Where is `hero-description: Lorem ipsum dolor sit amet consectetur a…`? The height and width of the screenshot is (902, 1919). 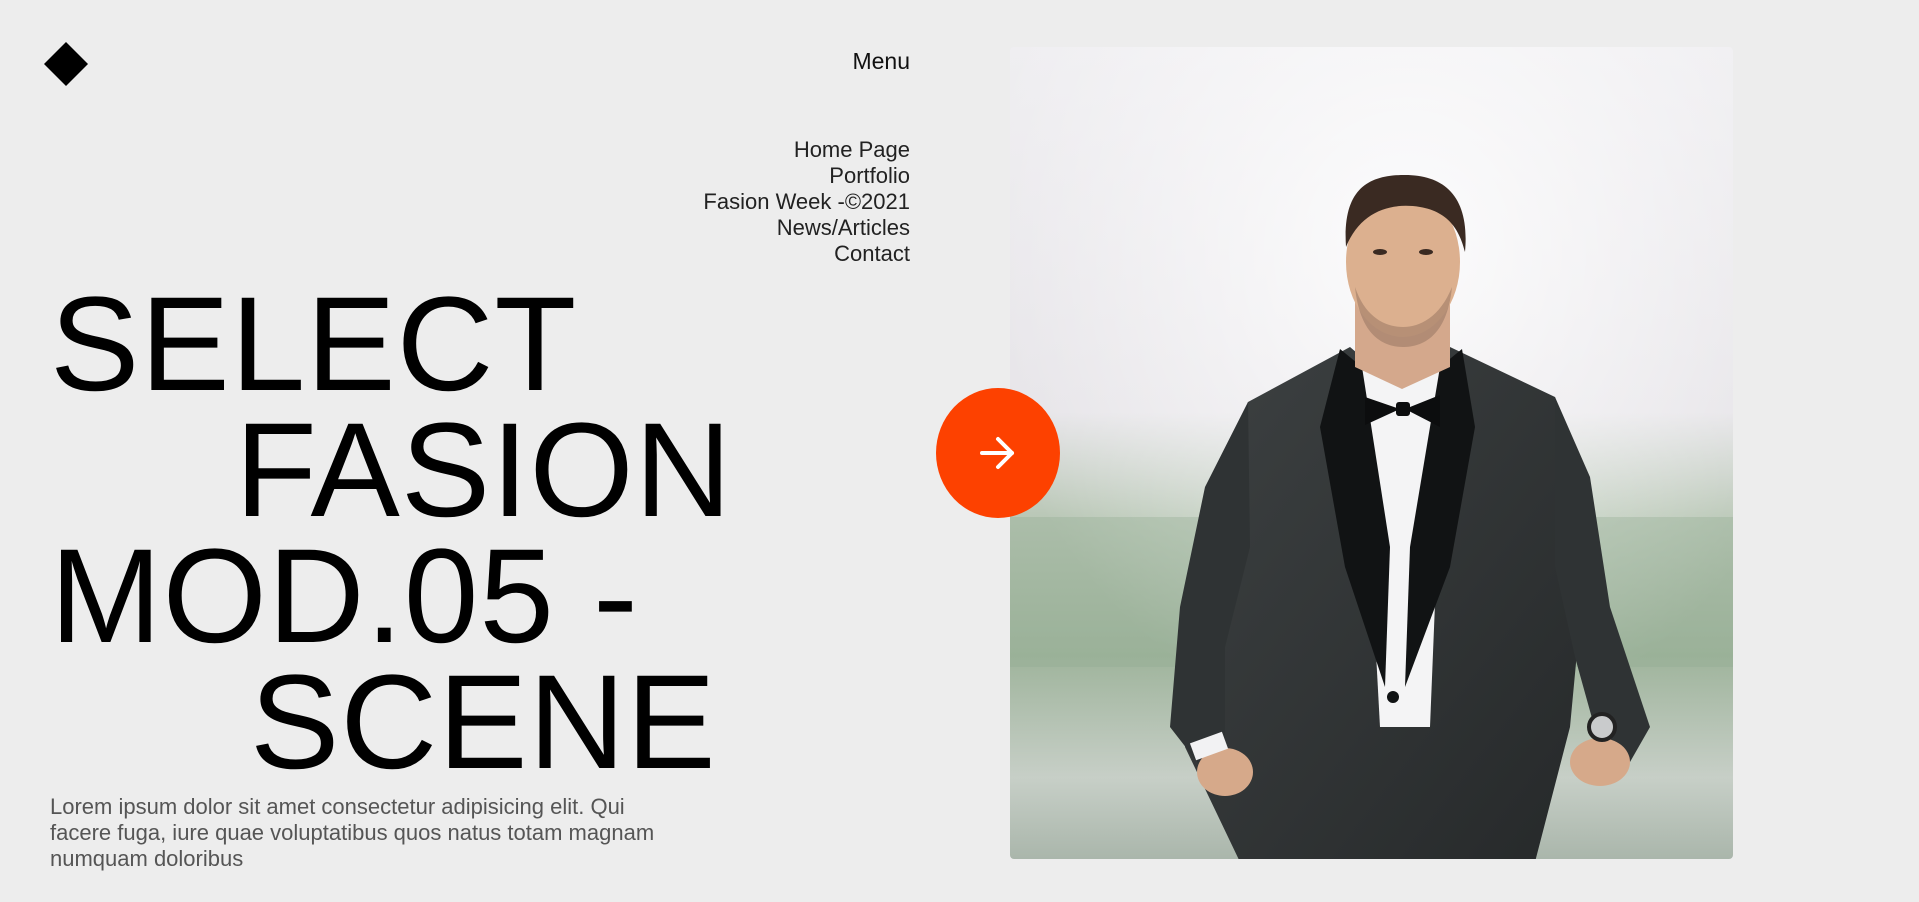
hero-description: Lorem ipsum dolor sit amet consectetur a… is located at coordinates (352, 832).